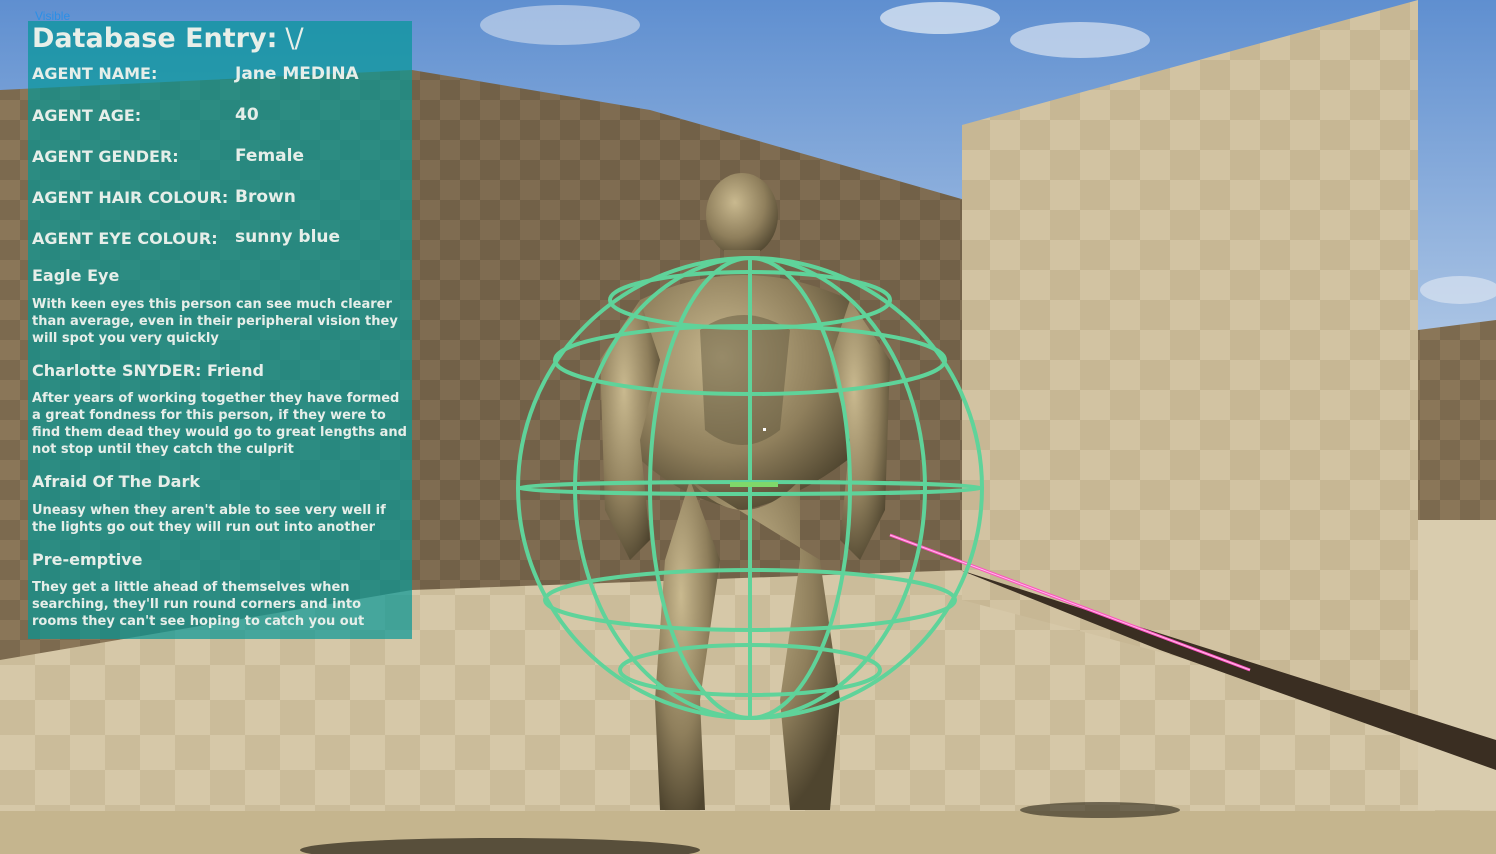 This screenshot has height=854, width=1496. Describe the element at coordinates (125, 238) in the screenshot. I see `field-label: AGENT EYE COLOUR:` at that location.